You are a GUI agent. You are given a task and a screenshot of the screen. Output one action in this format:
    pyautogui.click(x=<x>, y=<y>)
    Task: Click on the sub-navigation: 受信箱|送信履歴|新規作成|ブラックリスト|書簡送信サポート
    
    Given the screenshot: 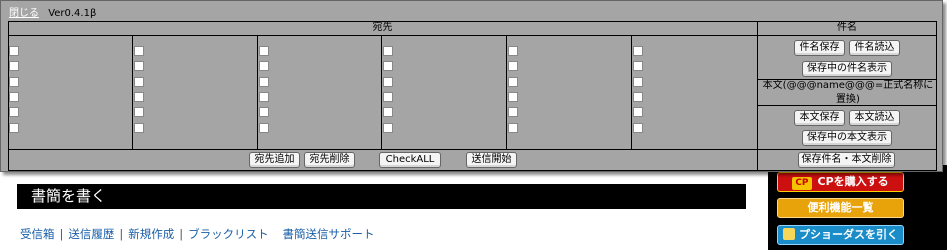 What is the action you would take?
    pyautogui.click(x=197, y=234)
    